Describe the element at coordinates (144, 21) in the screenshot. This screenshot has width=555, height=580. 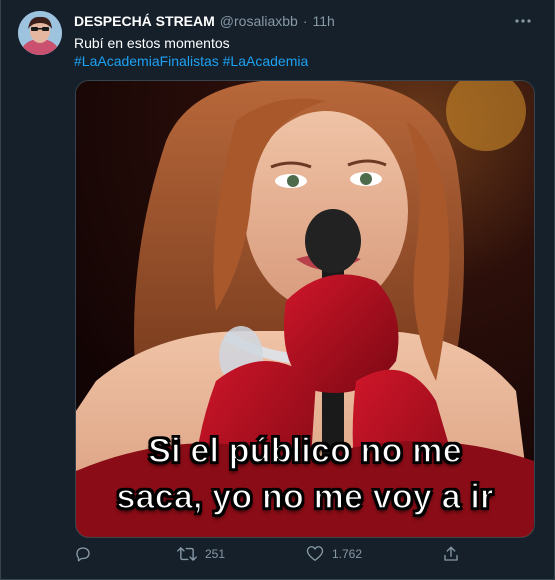
I see `display-name: DESPECHÁ STREAM` at that location.